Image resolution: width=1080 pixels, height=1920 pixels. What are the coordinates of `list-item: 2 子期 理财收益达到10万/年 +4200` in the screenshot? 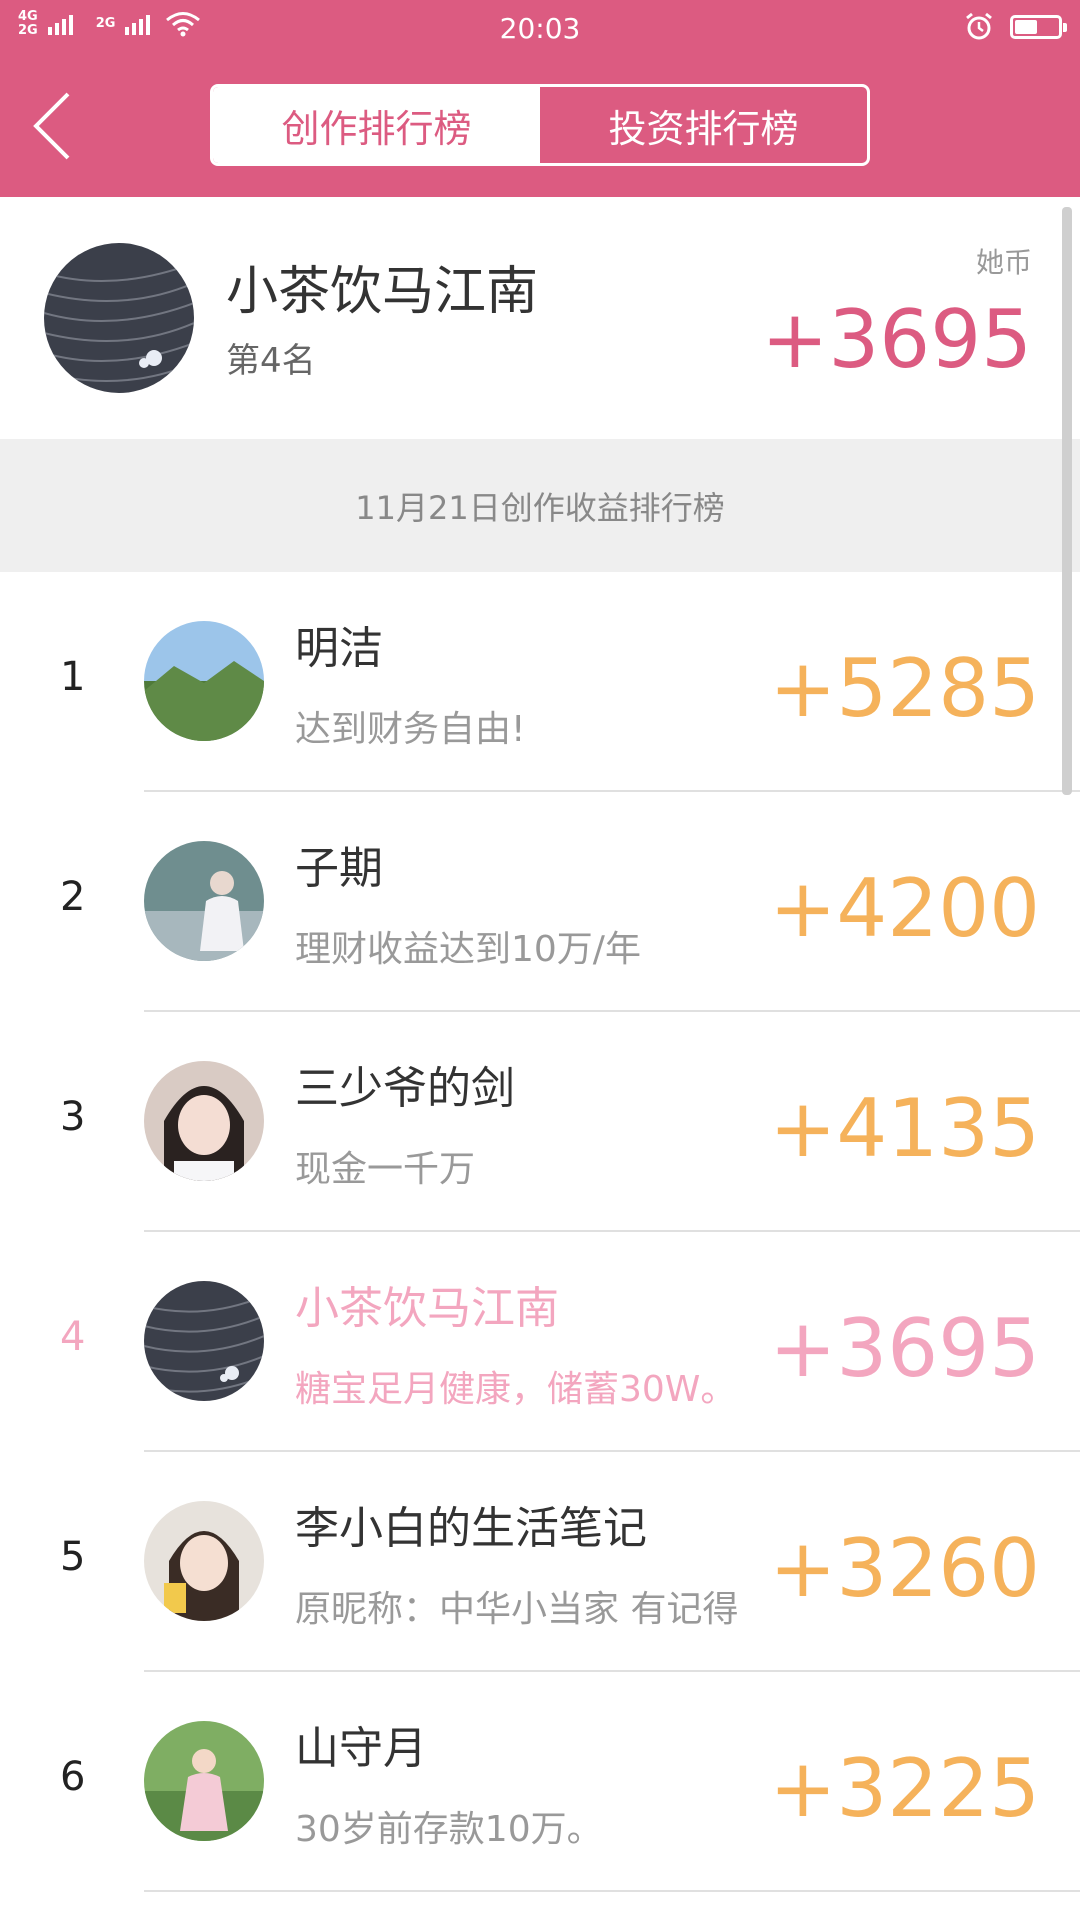 It's located at (540, 902).